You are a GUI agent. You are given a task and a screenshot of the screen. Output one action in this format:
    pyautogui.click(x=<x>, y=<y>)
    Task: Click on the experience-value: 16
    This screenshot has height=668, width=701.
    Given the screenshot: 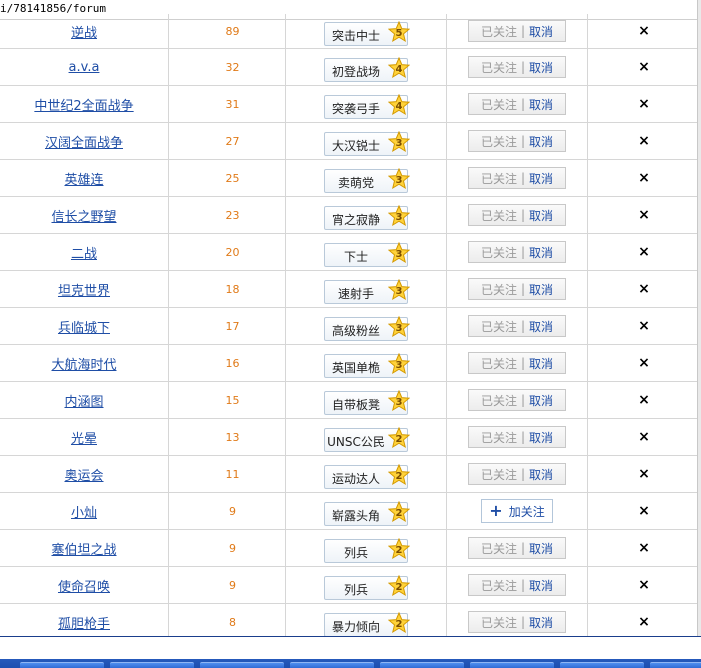 What is the action you would take?
    pyautogui.click(x=232, y=363)
    